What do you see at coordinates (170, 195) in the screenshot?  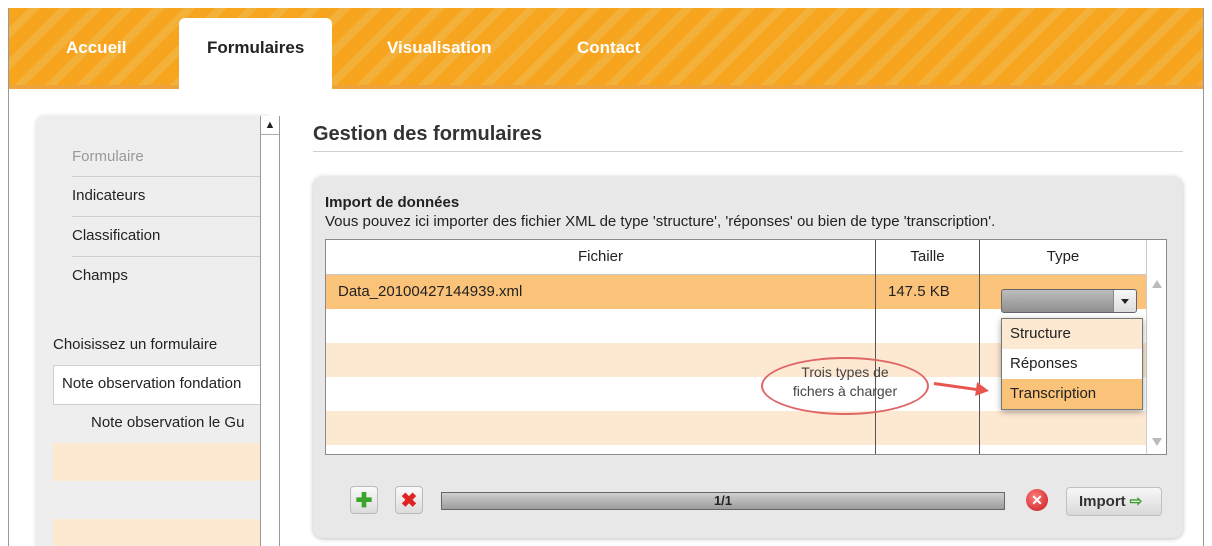 I see `sidebar-item-indicateurs: Indicateurs` at bounding box center [170, 195].